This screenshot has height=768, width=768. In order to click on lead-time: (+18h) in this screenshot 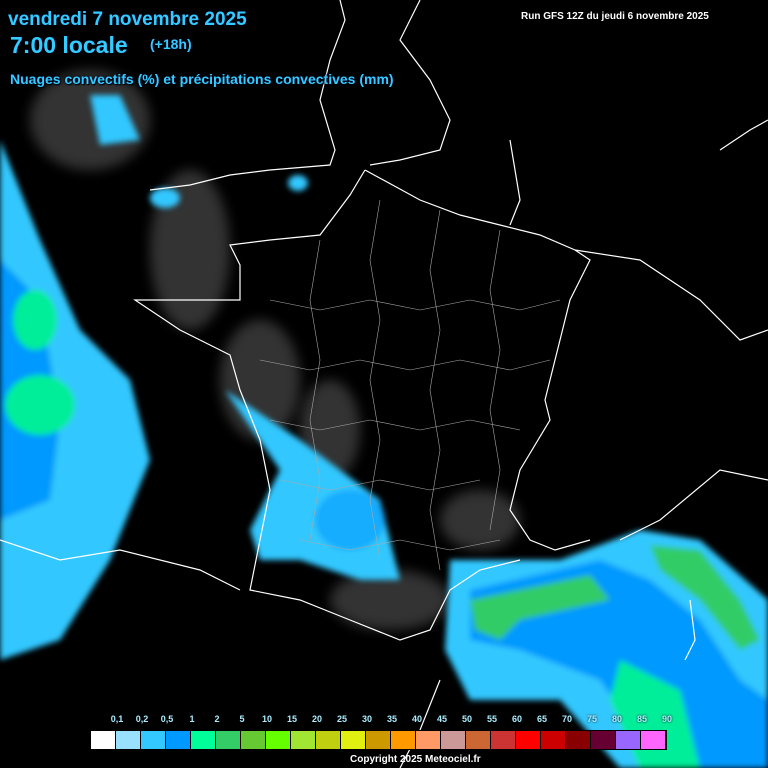, I will do `click(171, 44)`.